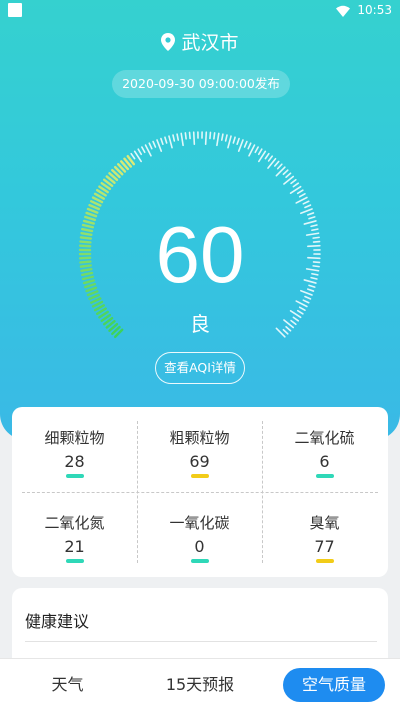  Describe the element at coordinates (324, 546) in the screenshot. I see `pollutant-value: 77` at that location.